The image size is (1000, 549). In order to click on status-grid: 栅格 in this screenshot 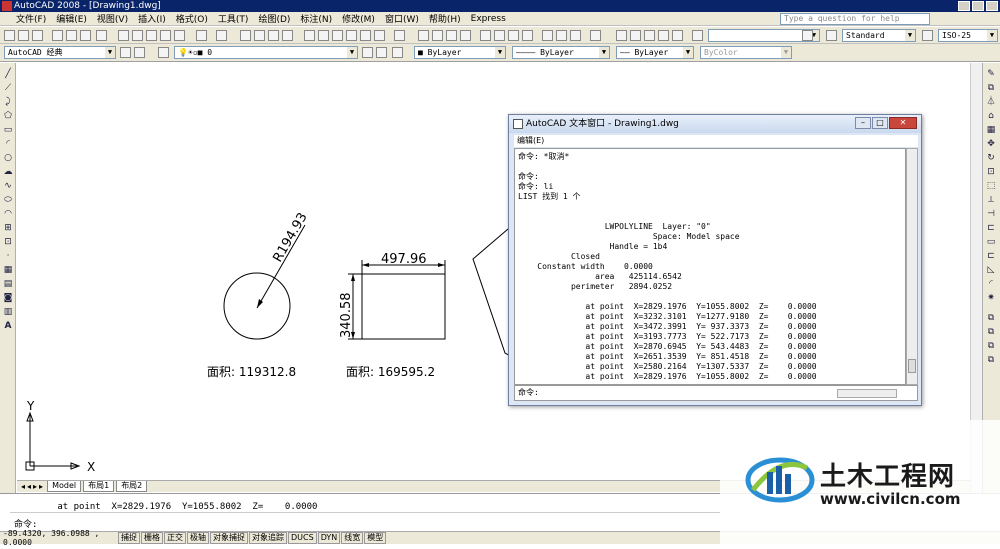, I will do `click(152, 538)`.